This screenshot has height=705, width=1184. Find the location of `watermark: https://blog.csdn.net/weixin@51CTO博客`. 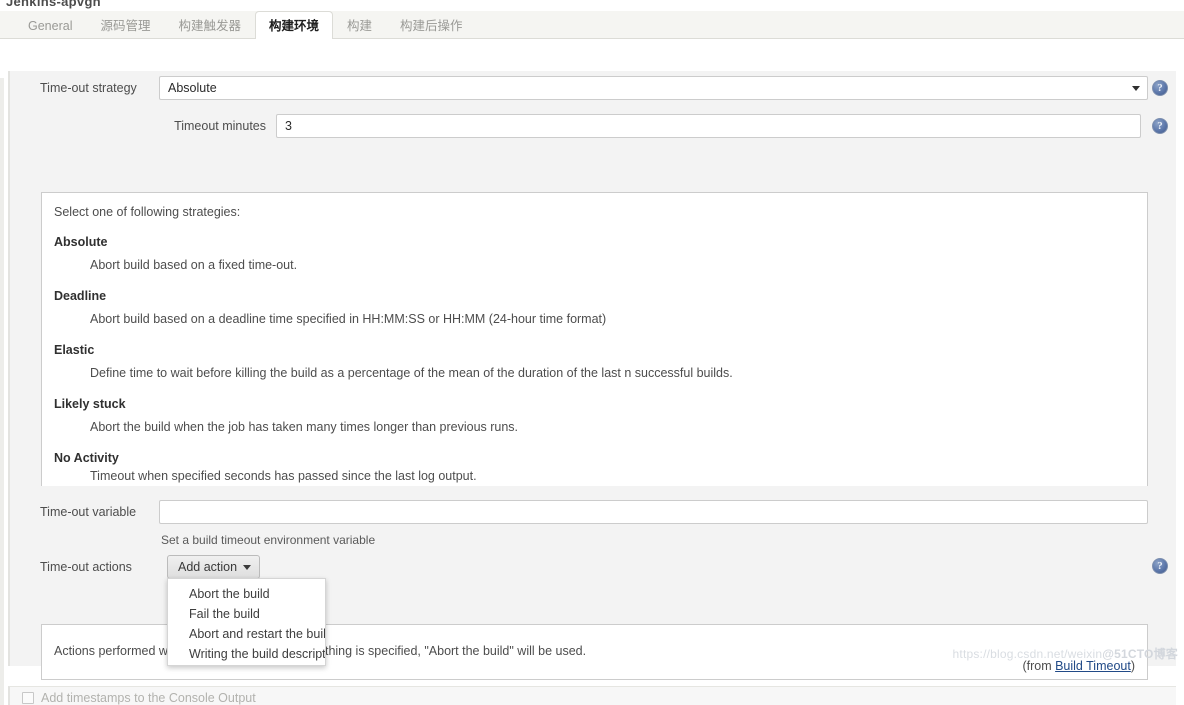

watermark: https://blog.csdn.net/weixin@51CTO博客 is located at coordinates (1065, 653).